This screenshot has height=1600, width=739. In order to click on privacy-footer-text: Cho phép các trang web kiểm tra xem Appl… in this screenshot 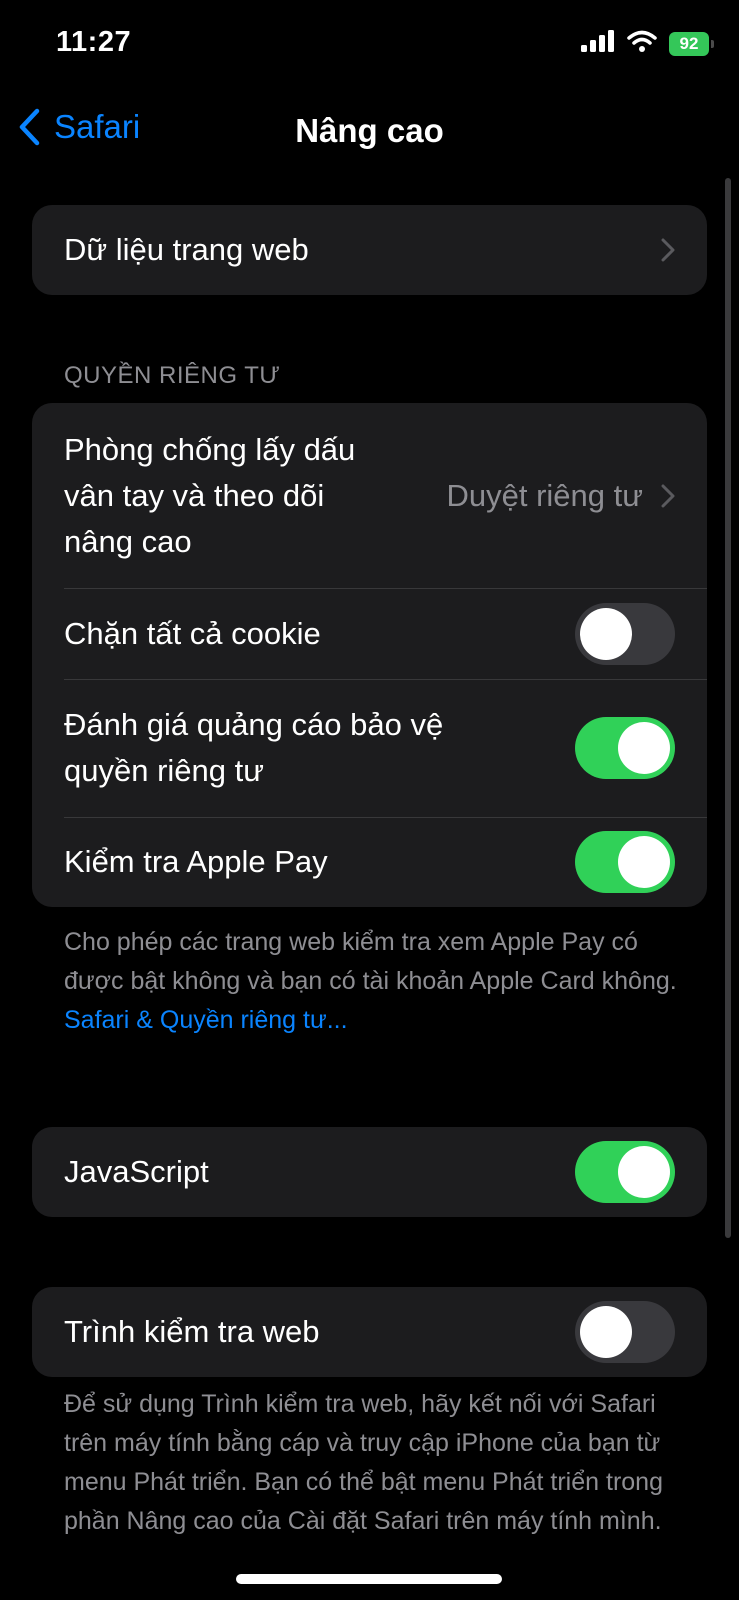, I will do `click(370, 961)`.